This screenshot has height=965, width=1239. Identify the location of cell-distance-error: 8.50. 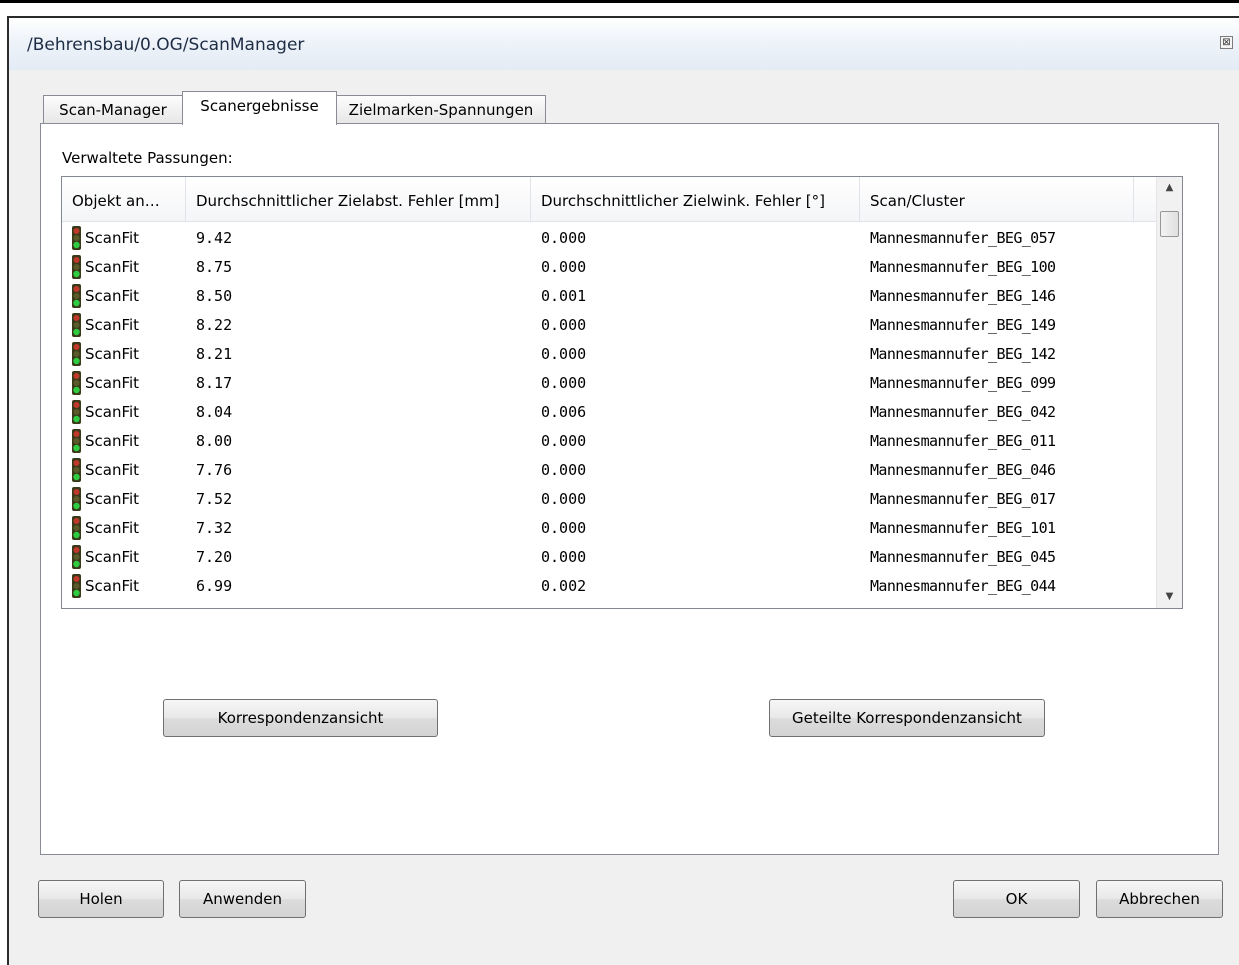
(214, 296).